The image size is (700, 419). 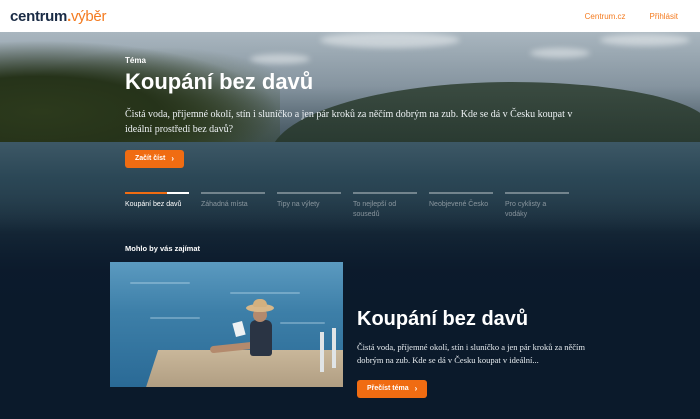 What do you see at coordinates (260, 303) in the screenshot?
I see `sun-hat-top` at bounding box center [260, 303].